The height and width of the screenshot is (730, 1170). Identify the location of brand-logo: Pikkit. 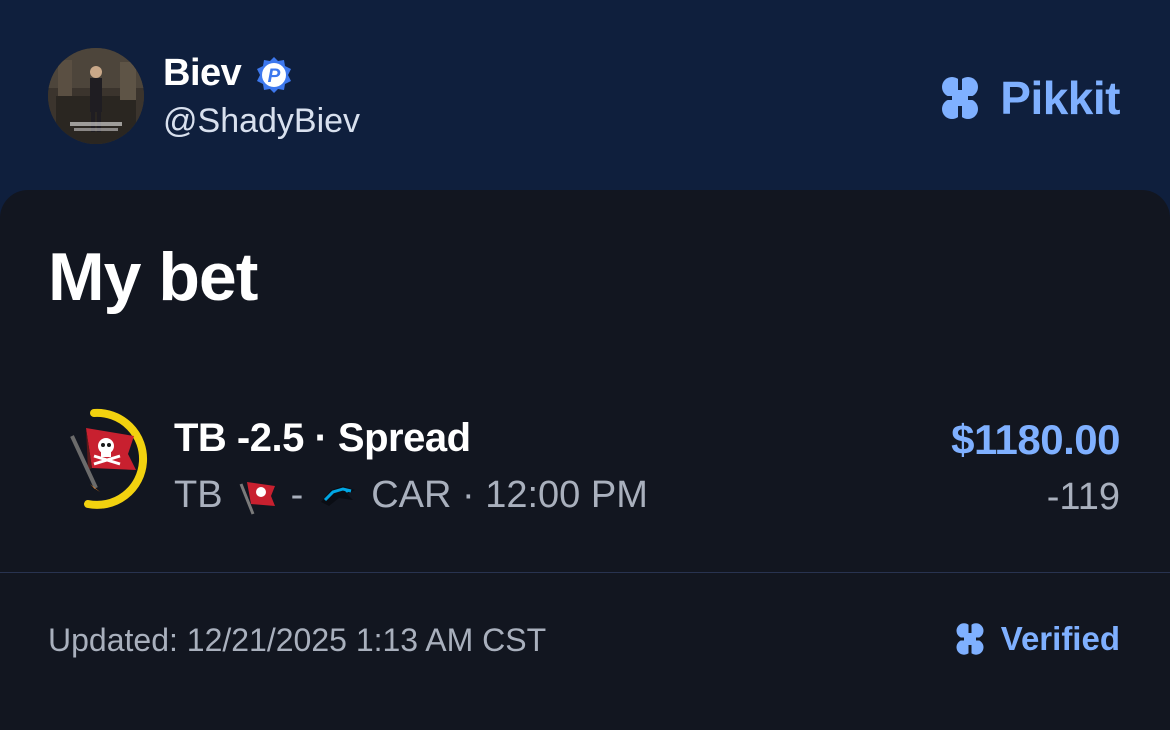
(1026, 98).